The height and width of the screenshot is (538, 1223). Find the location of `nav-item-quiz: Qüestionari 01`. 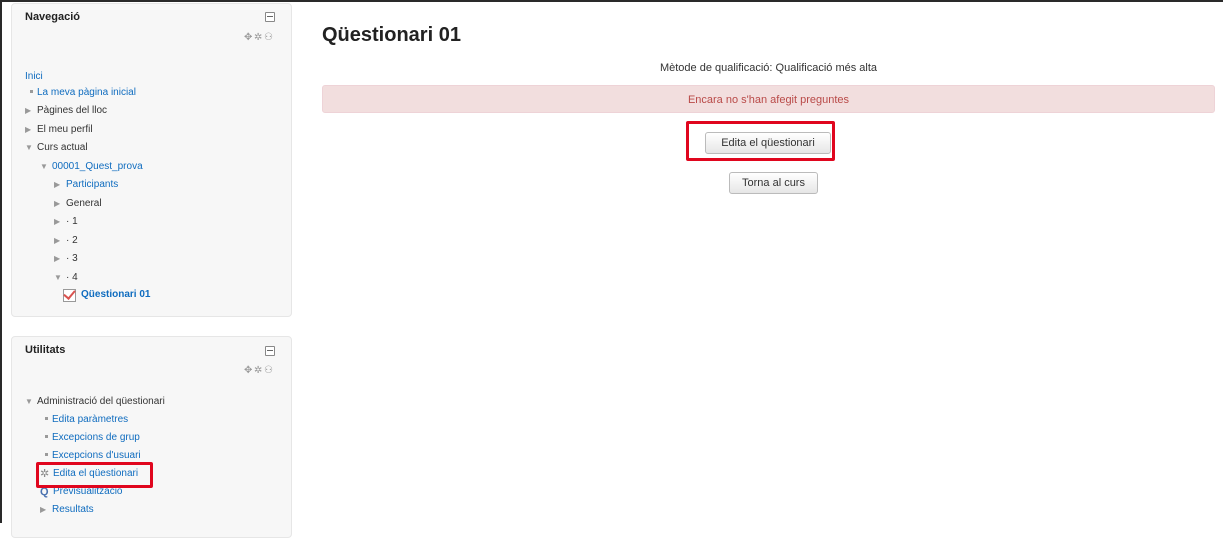

nav-item-quiz: Qüestionari 01 is located at coordinates (106, 295).